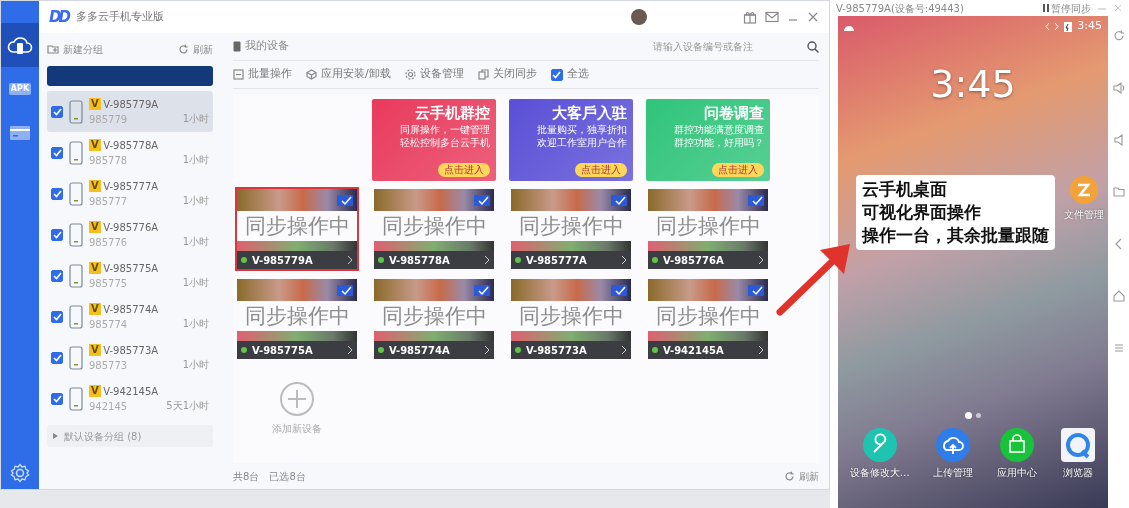 The width and height of the screenshot is (1129, 508). Describe the element at coordinates (1118, 140) in the screenshot. I see `volume-down-icon` at that location.